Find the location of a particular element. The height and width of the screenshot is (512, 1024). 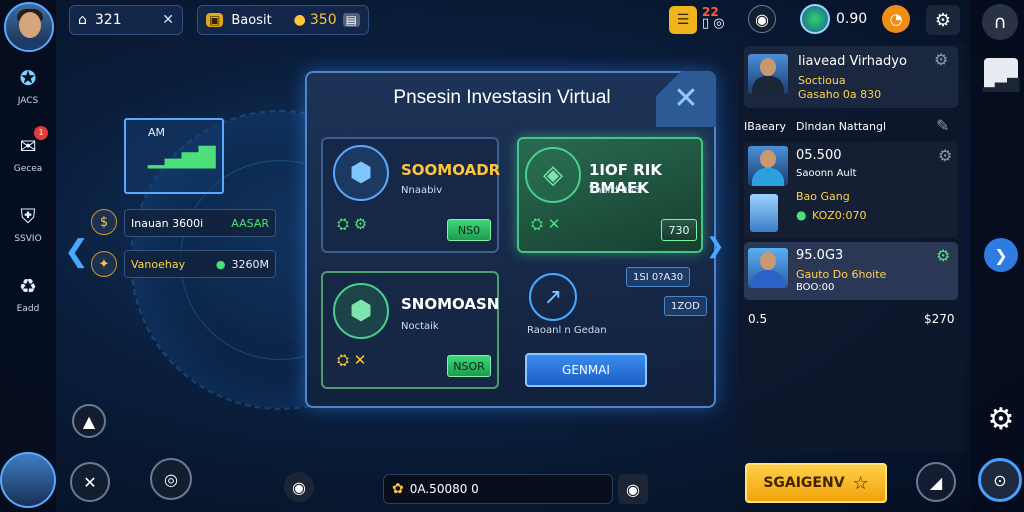

home-pill: ⌂ 321 ✕ is located at coordinates (126, 20).